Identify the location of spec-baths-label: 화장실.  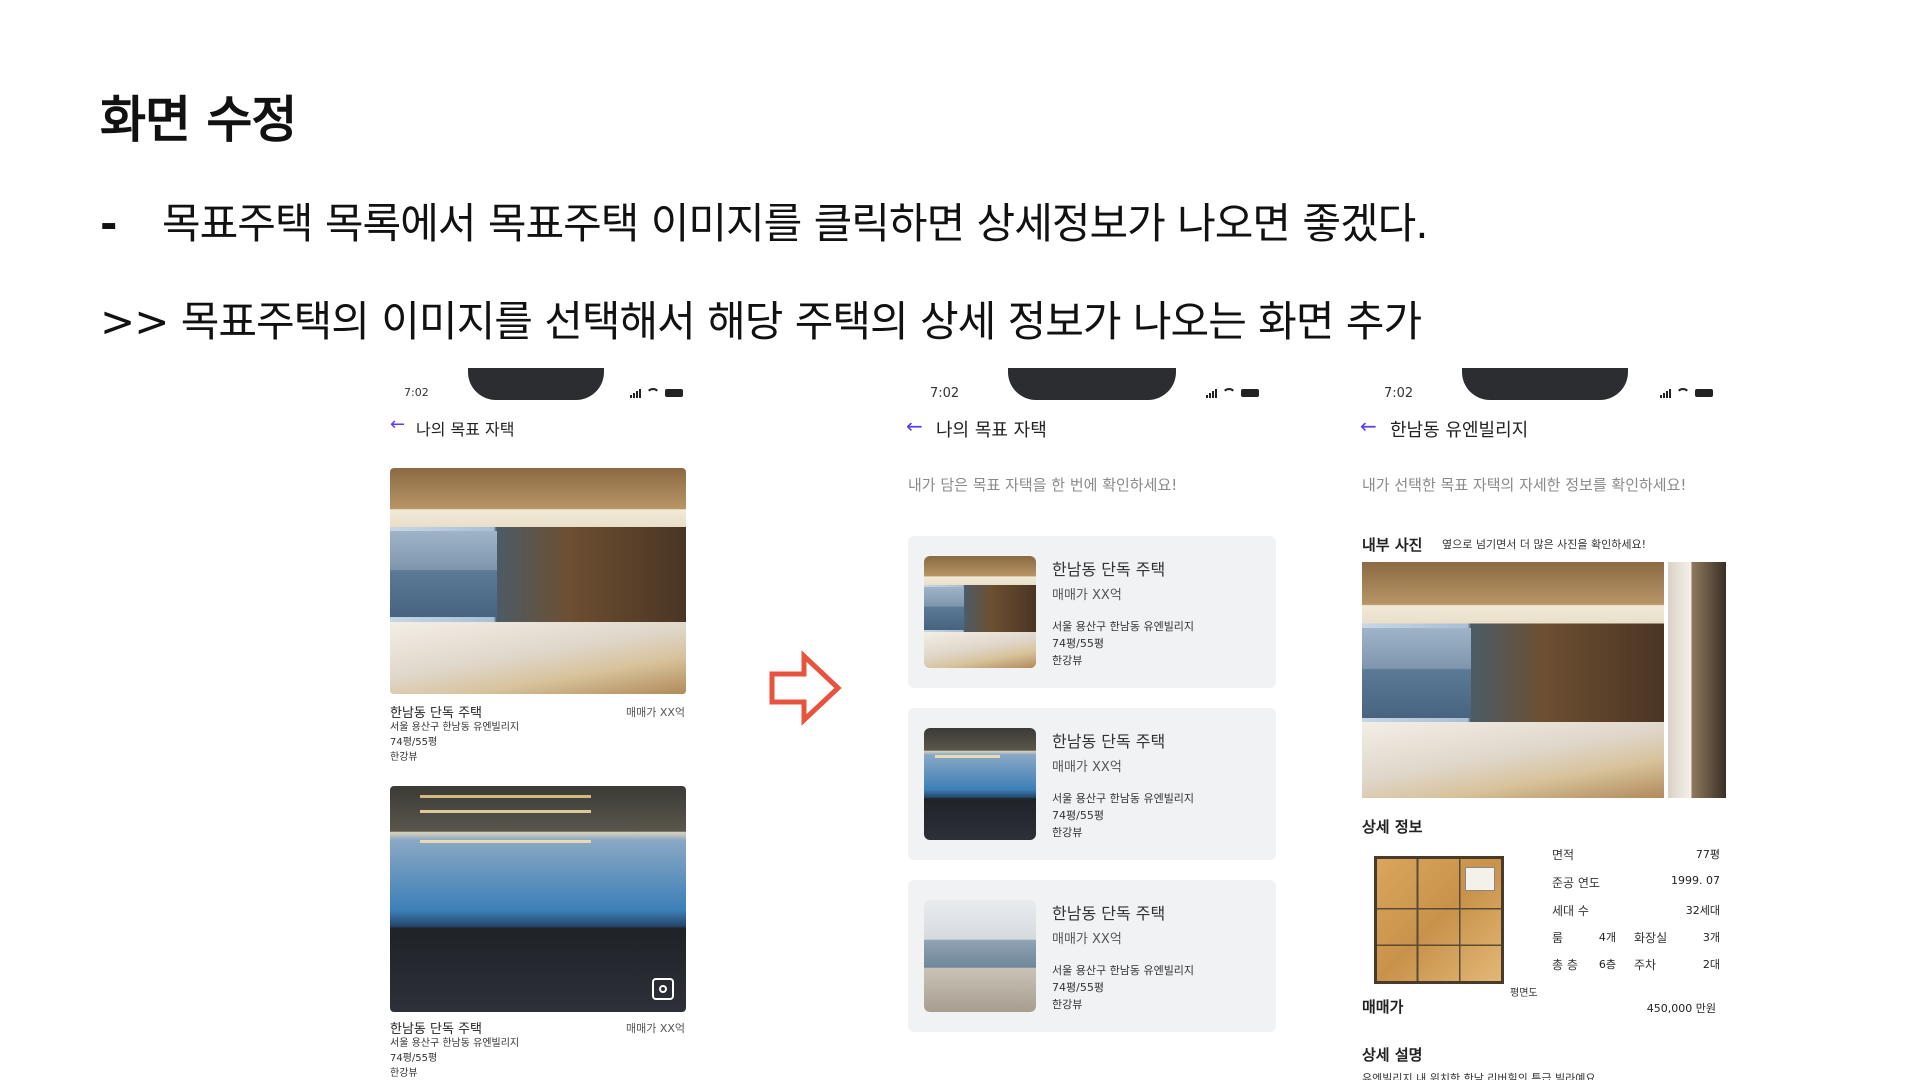
(1651, 938).